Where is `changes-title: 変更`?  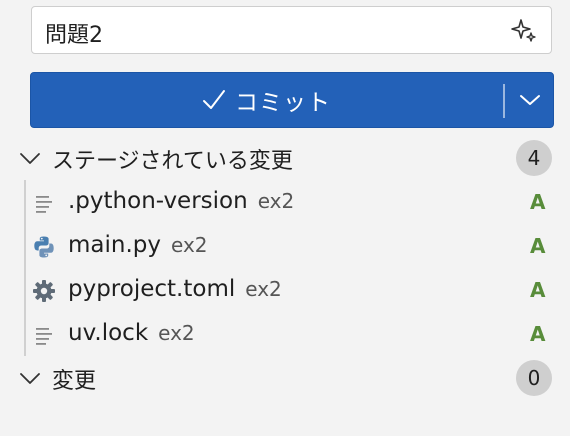 changes-title: 変更 is located at coordinates (74, 381).